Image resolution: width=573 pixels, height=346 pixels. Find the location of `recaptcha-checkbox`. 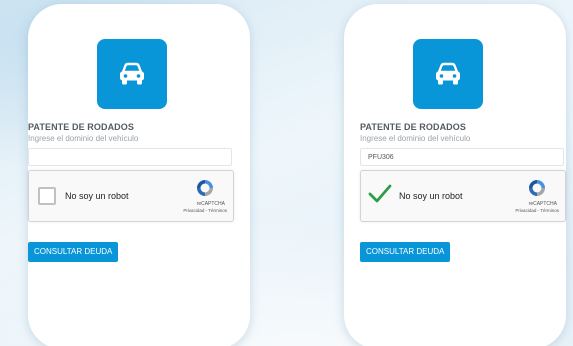

recaptcha-checkbox is located at coordinates (47, 196).